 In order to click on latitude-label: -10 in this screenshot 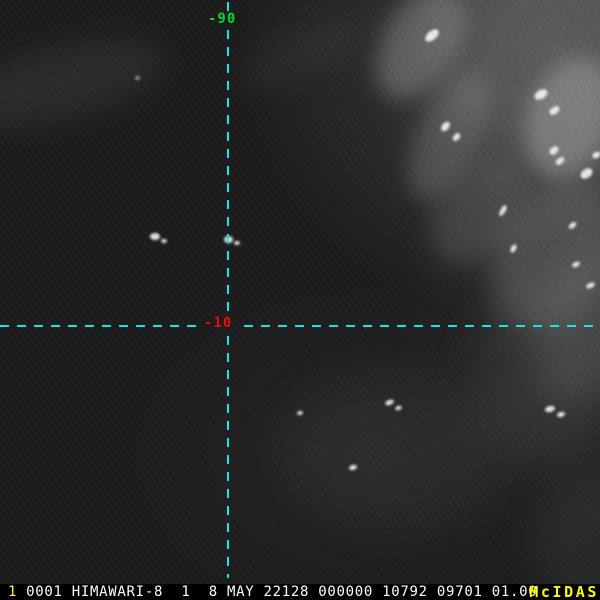, I will do `click(218, 323)`.